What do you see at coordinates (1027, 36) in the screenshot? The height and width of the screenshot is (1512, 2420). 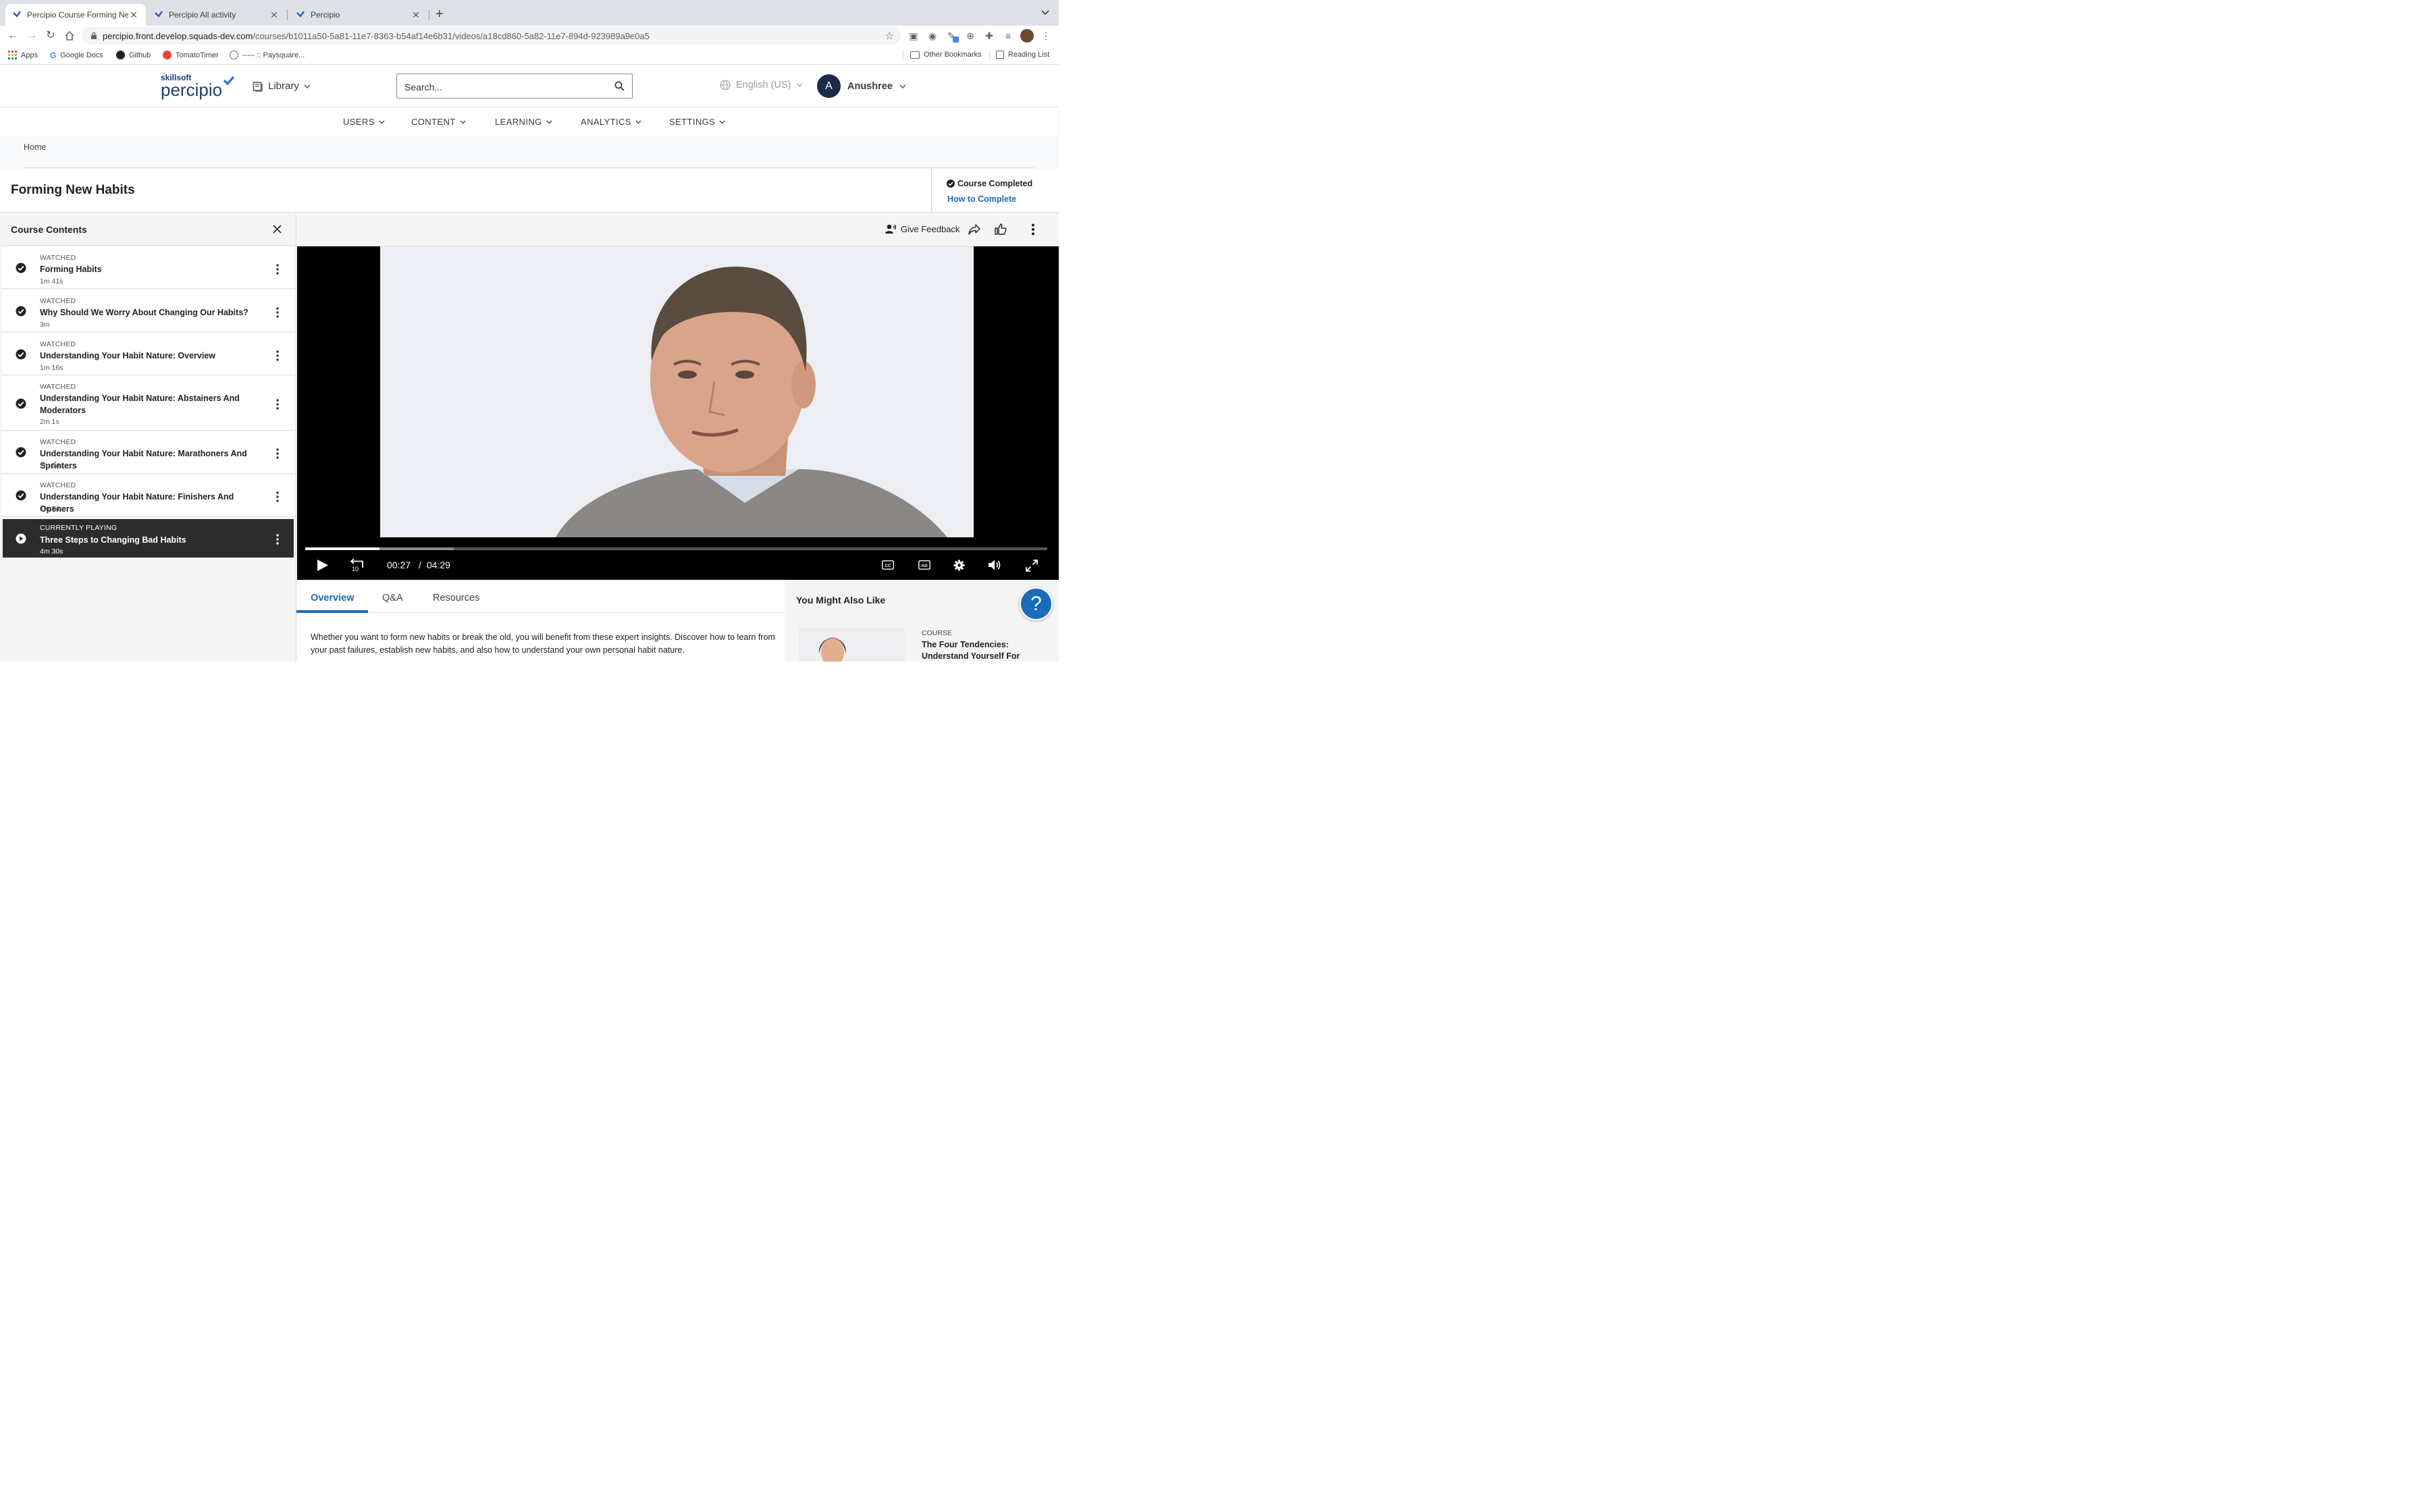 I see `profile-avatar-icon` at bounding box center [1027, 36].